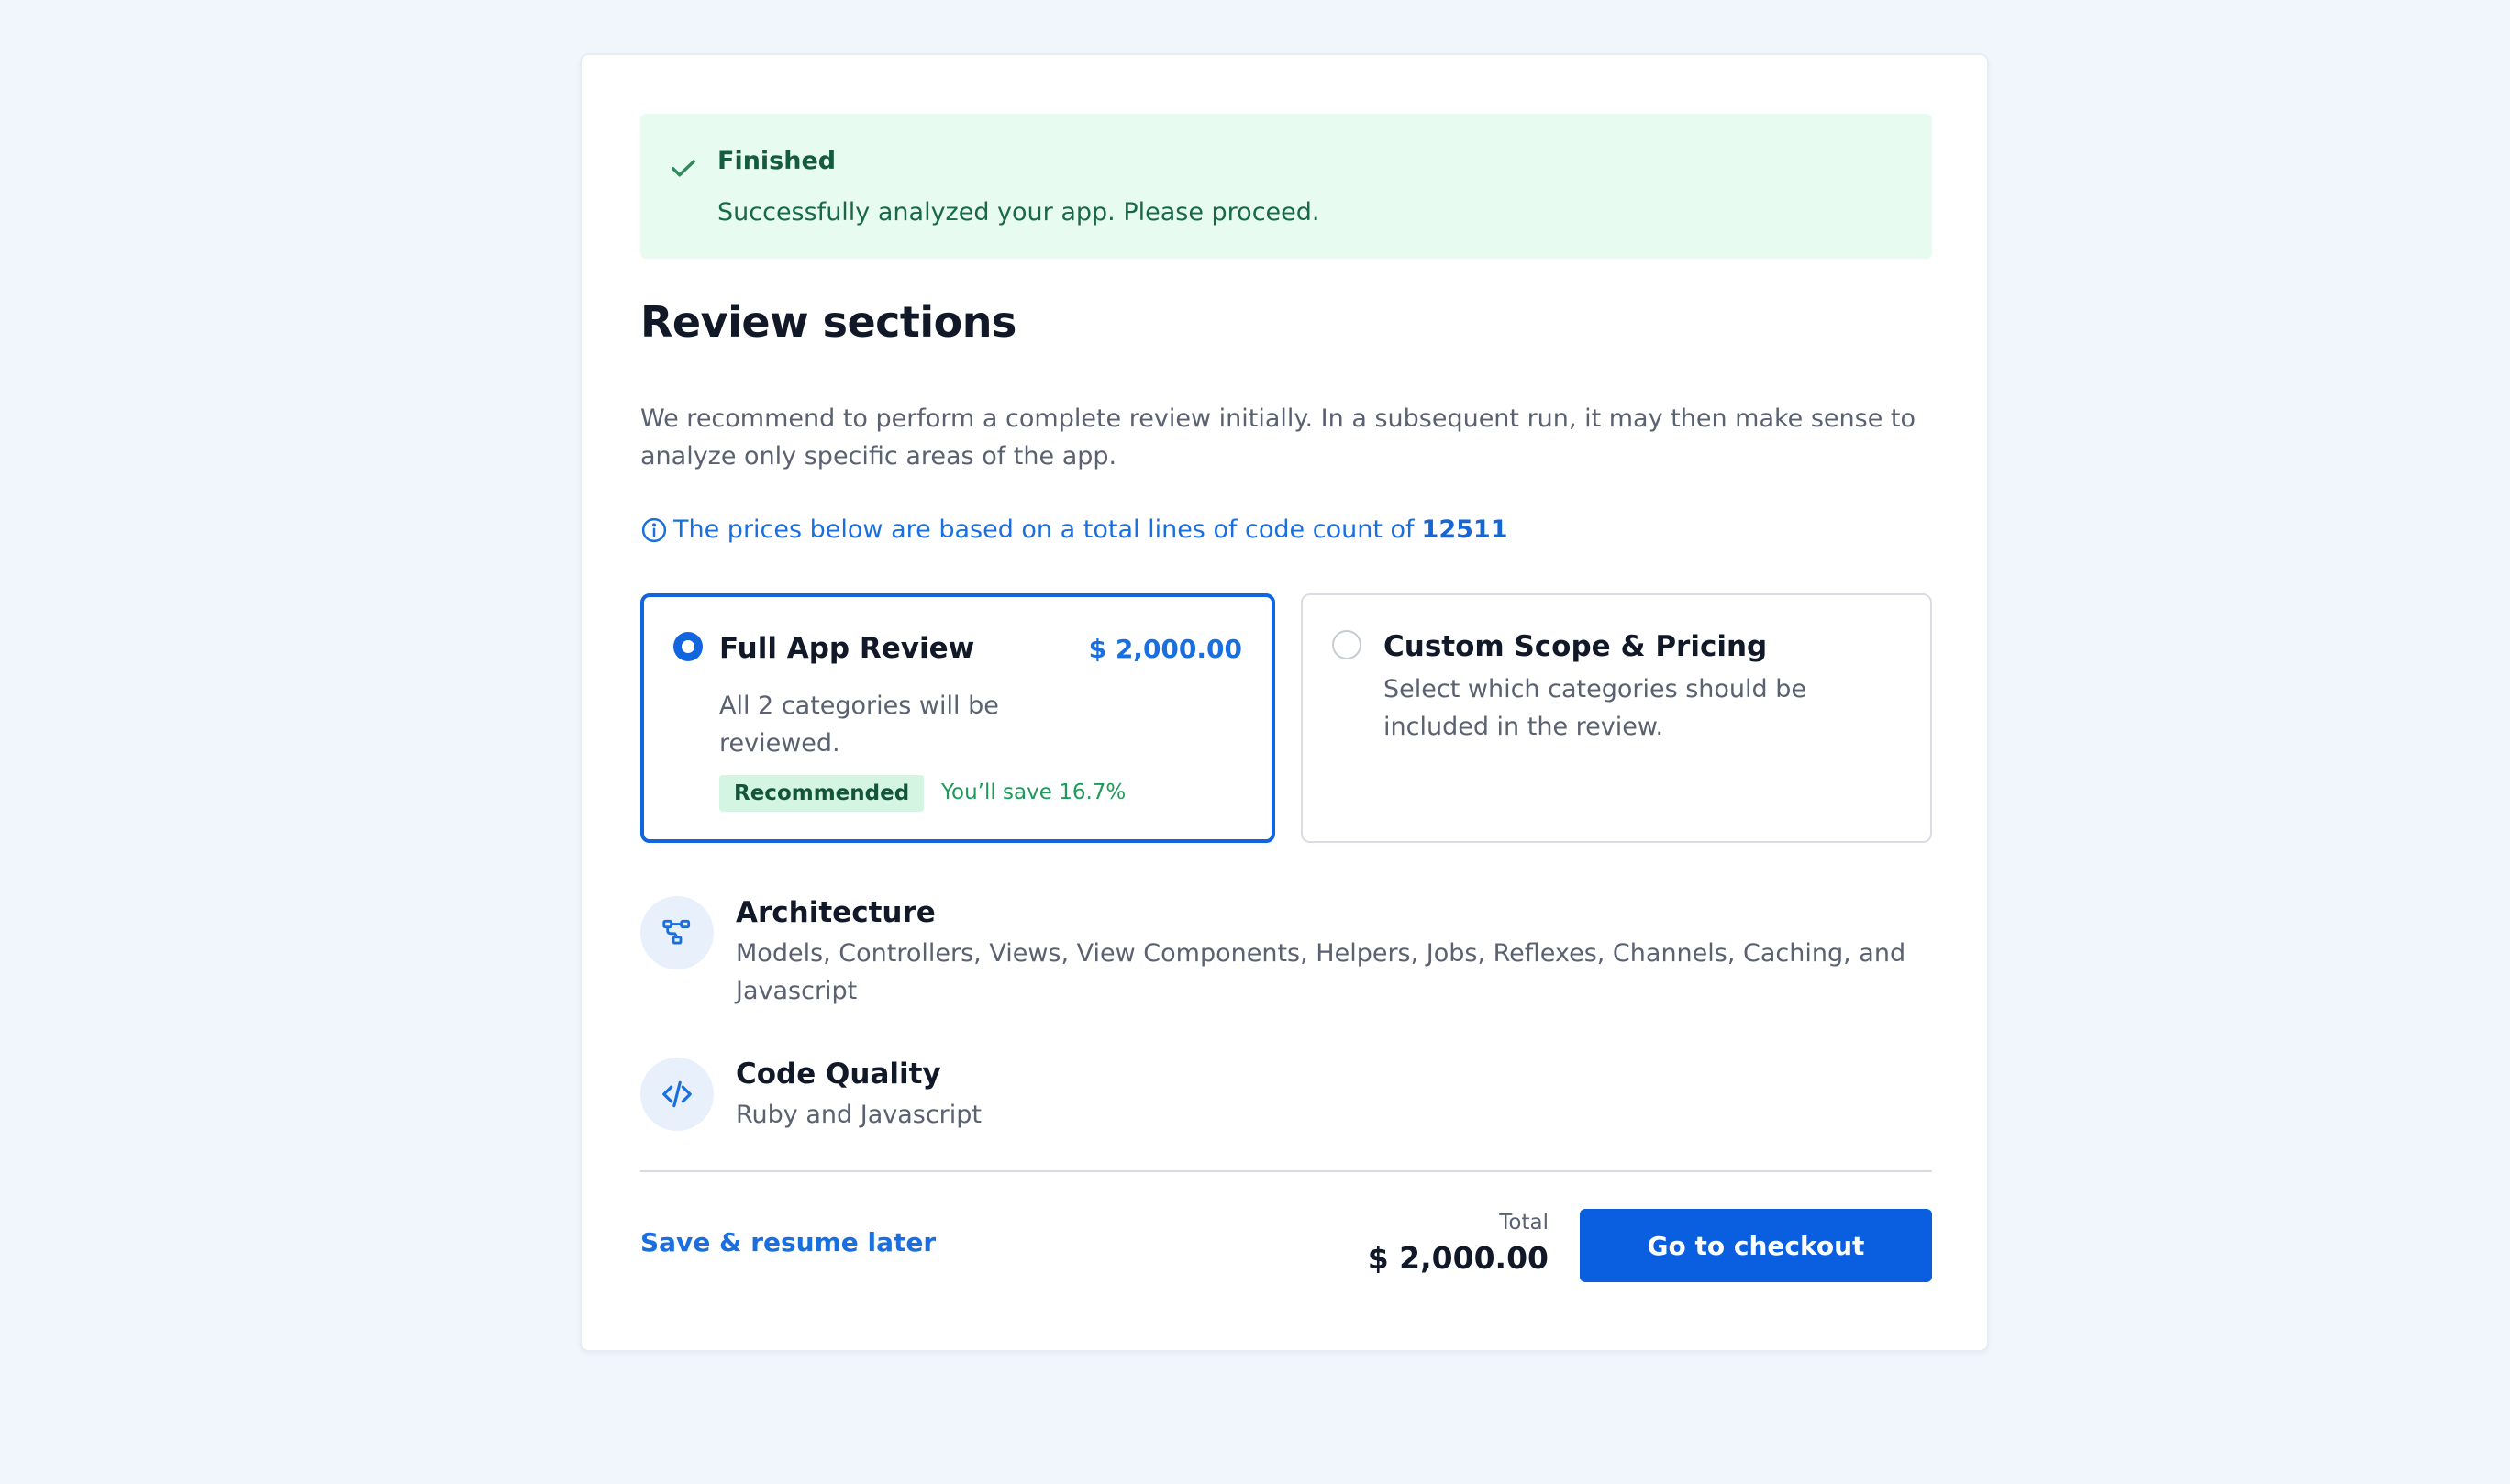 Image resolution: width=2510 pixels, height=1484 pixels. Describe the element at coordinates (1576, 646) in the screenshot. I see `custom-scope-title: Custom Scope & Pricing` at that location.